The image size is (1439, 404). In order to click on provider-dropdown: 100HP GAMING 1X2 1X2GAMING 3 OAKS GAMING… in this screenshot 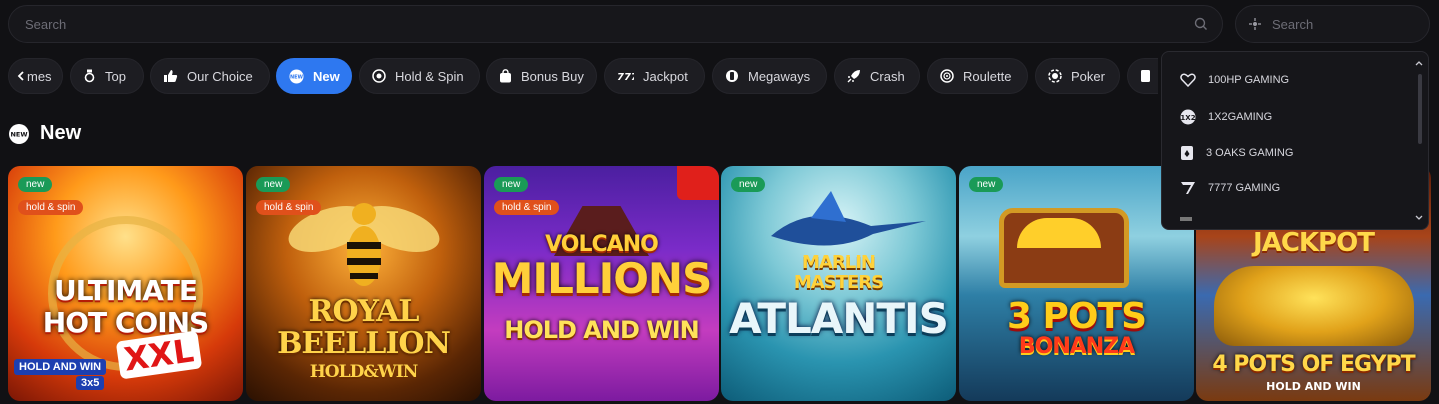, I will do `click(1295, 140)`.